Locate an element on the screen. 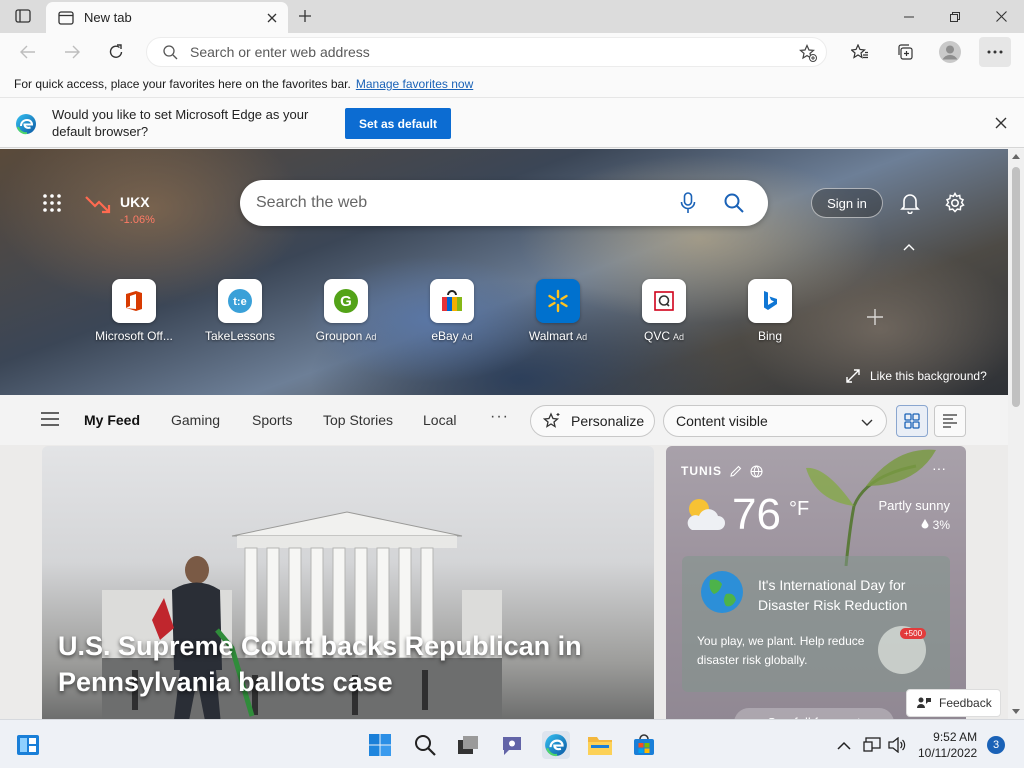  settings-and-more-button is located at coordinates (995, 52).